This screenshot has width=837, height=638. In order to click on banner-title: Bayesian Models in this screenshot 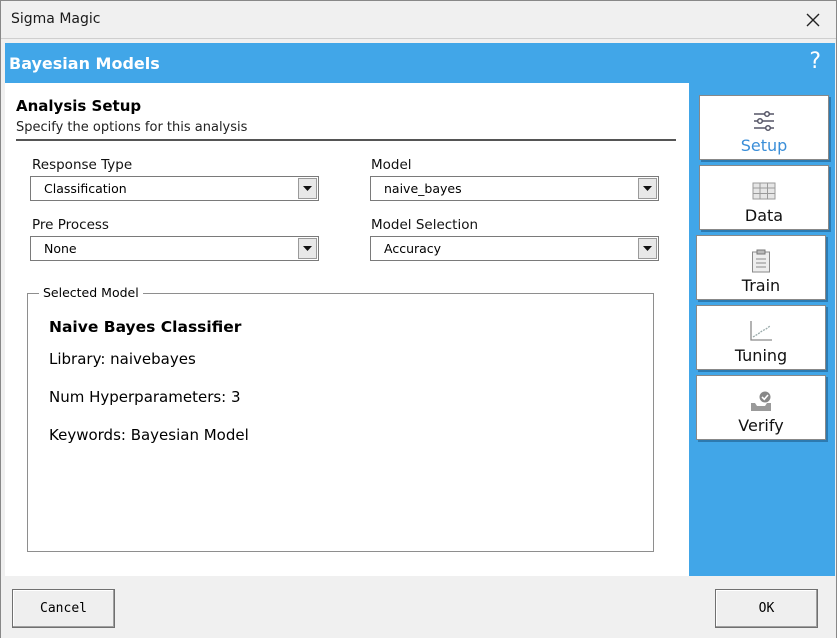, I will do `click(84, 63)`.